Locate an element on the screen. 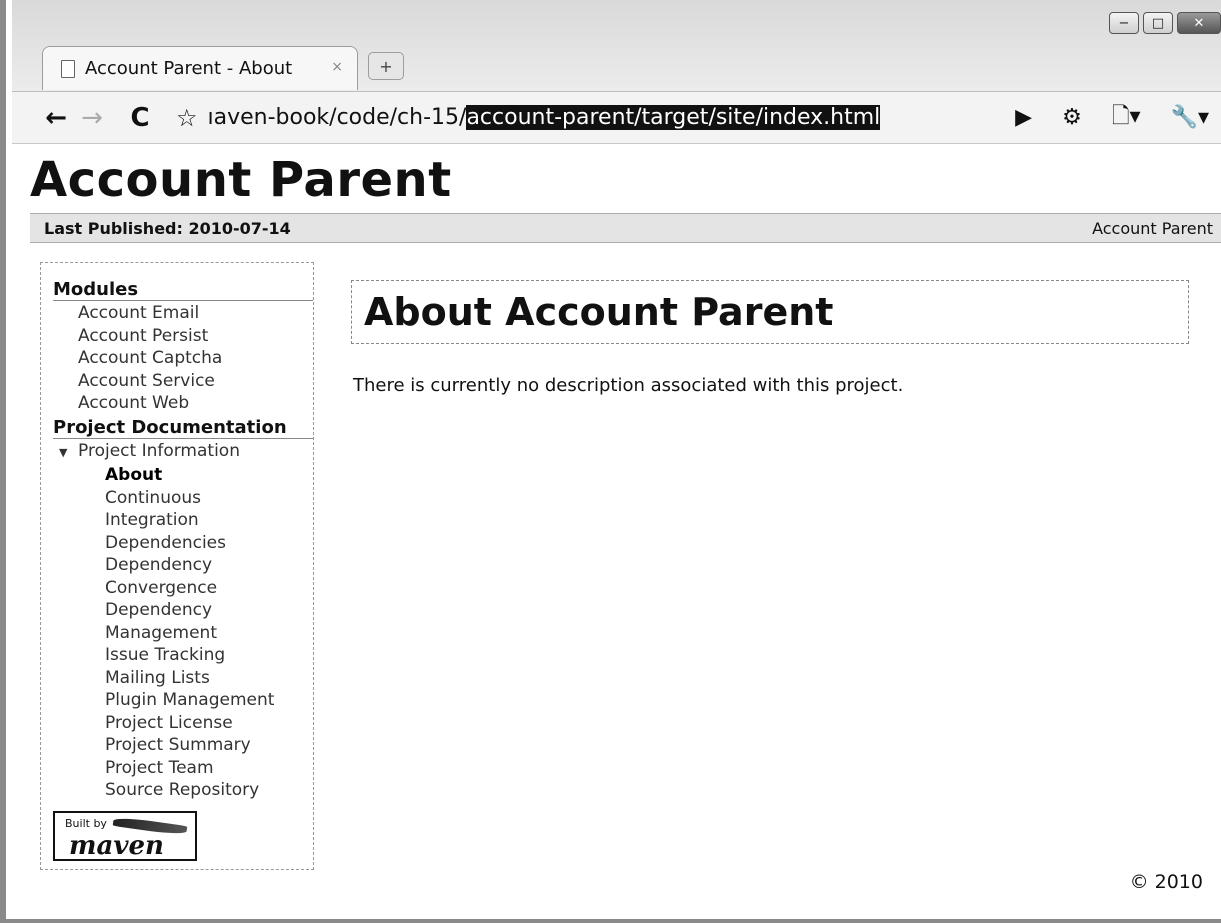  sidebar-item-integration: Integration is located at coordinates (183, 520).